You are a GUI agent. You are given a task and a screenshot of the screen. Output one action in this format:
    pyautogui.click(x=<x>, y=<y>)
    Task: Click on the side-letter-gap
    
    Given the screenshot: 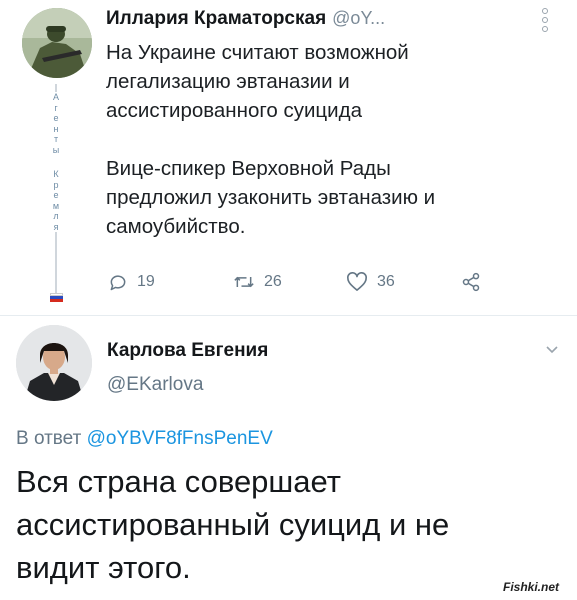 What is the action you would take?
    pyautogui.click(x=56, y=162)
    